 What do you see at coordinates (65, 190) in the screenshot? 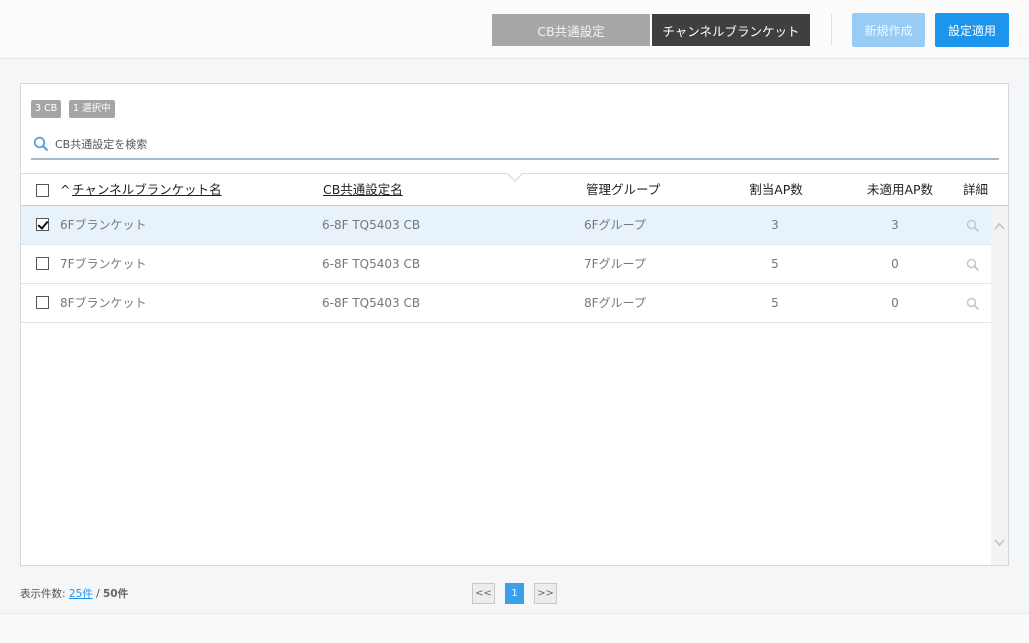
I see `sort-ascending-icon: ^` at bounding box center [65, 190].